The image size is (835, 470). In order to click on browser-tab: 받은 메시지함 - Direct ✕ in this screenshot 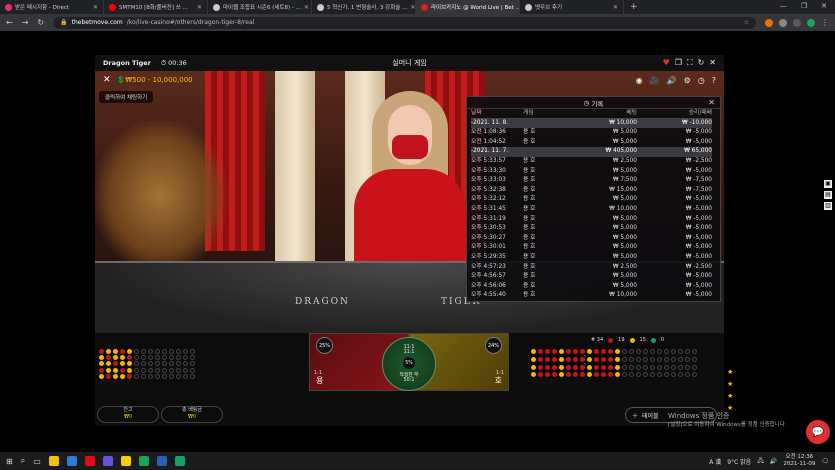, I will do `click(52, 7)`.